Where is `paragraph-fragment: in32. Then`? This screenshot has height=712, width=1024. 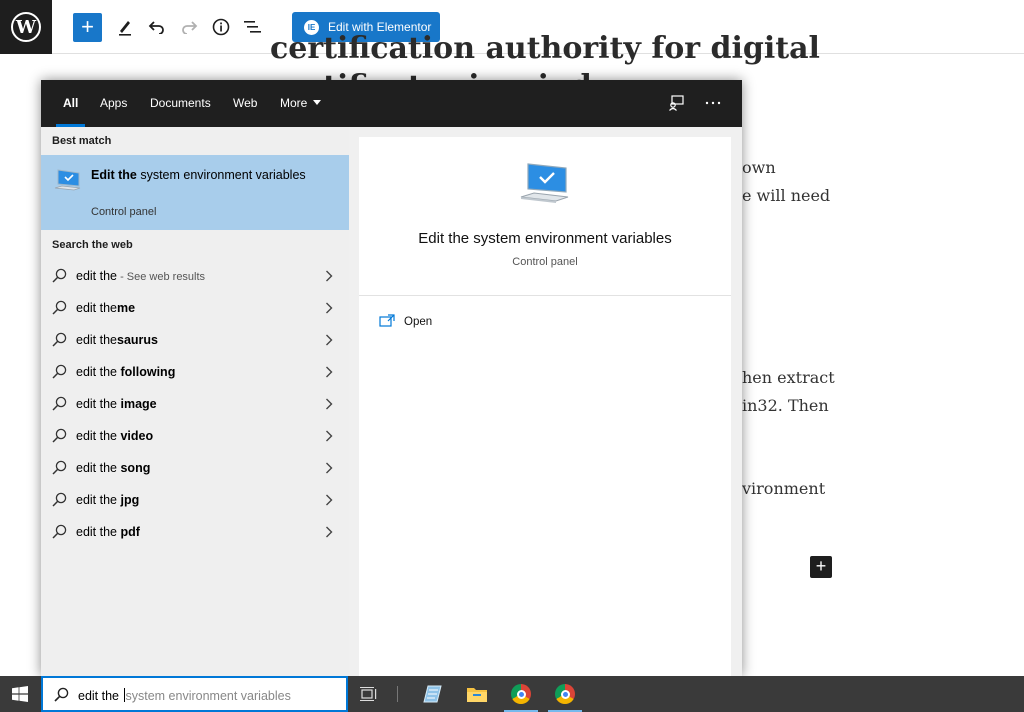 paragraph-fragment: in32. Then is located at coordinates (785, 405).